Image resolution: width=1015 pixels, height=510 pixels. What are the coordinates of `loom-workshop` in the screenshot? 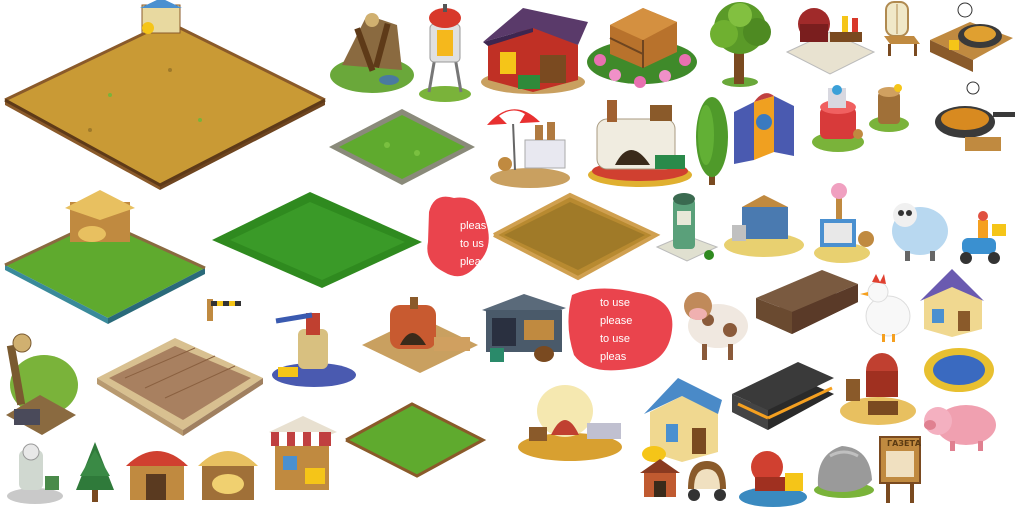 It's located at (764, 221).